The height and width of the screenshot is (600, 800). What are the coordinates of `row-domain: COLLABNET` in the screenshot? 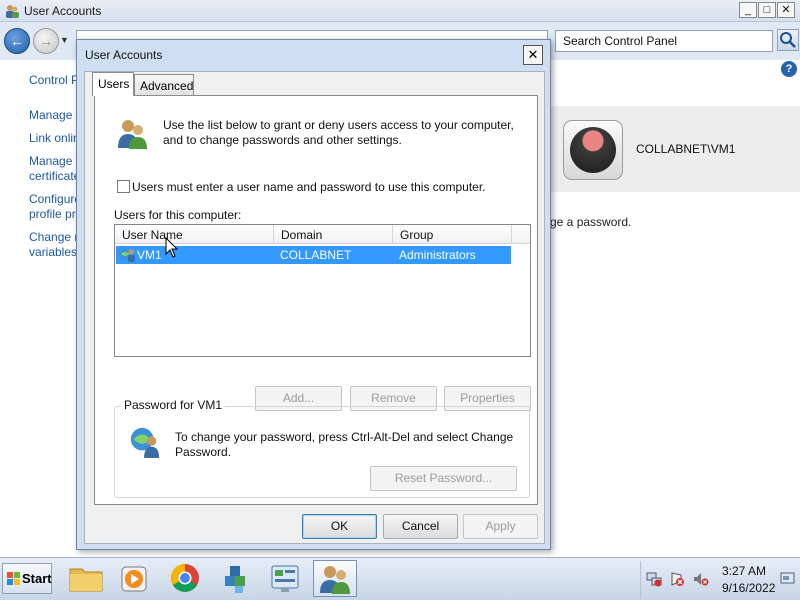 It's located at (316, 255).